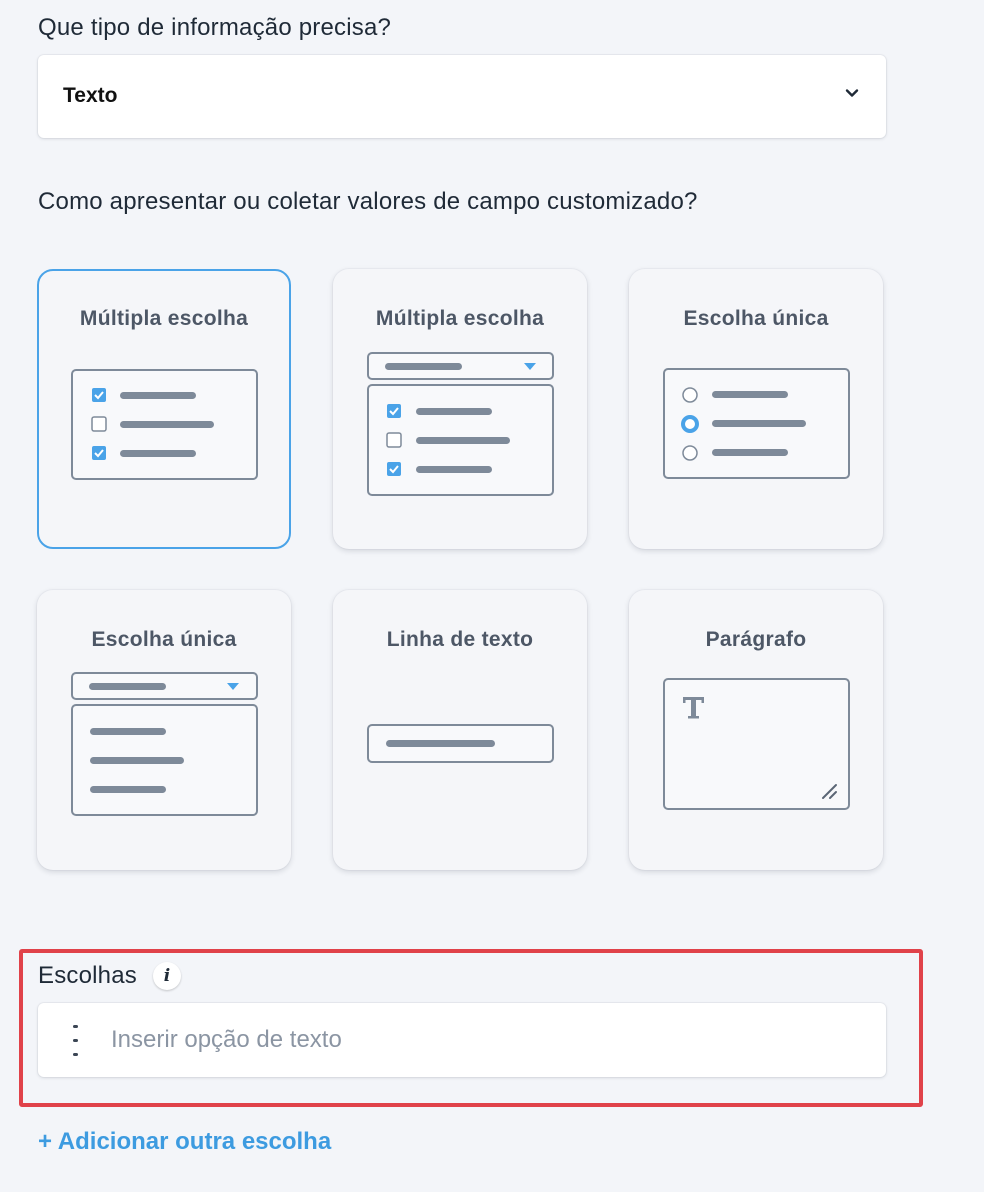 The image size is (984, 1192). Describe the element at coordinates (164, 424) in the screenshot. I see `checkbox-list-icon` at that location.